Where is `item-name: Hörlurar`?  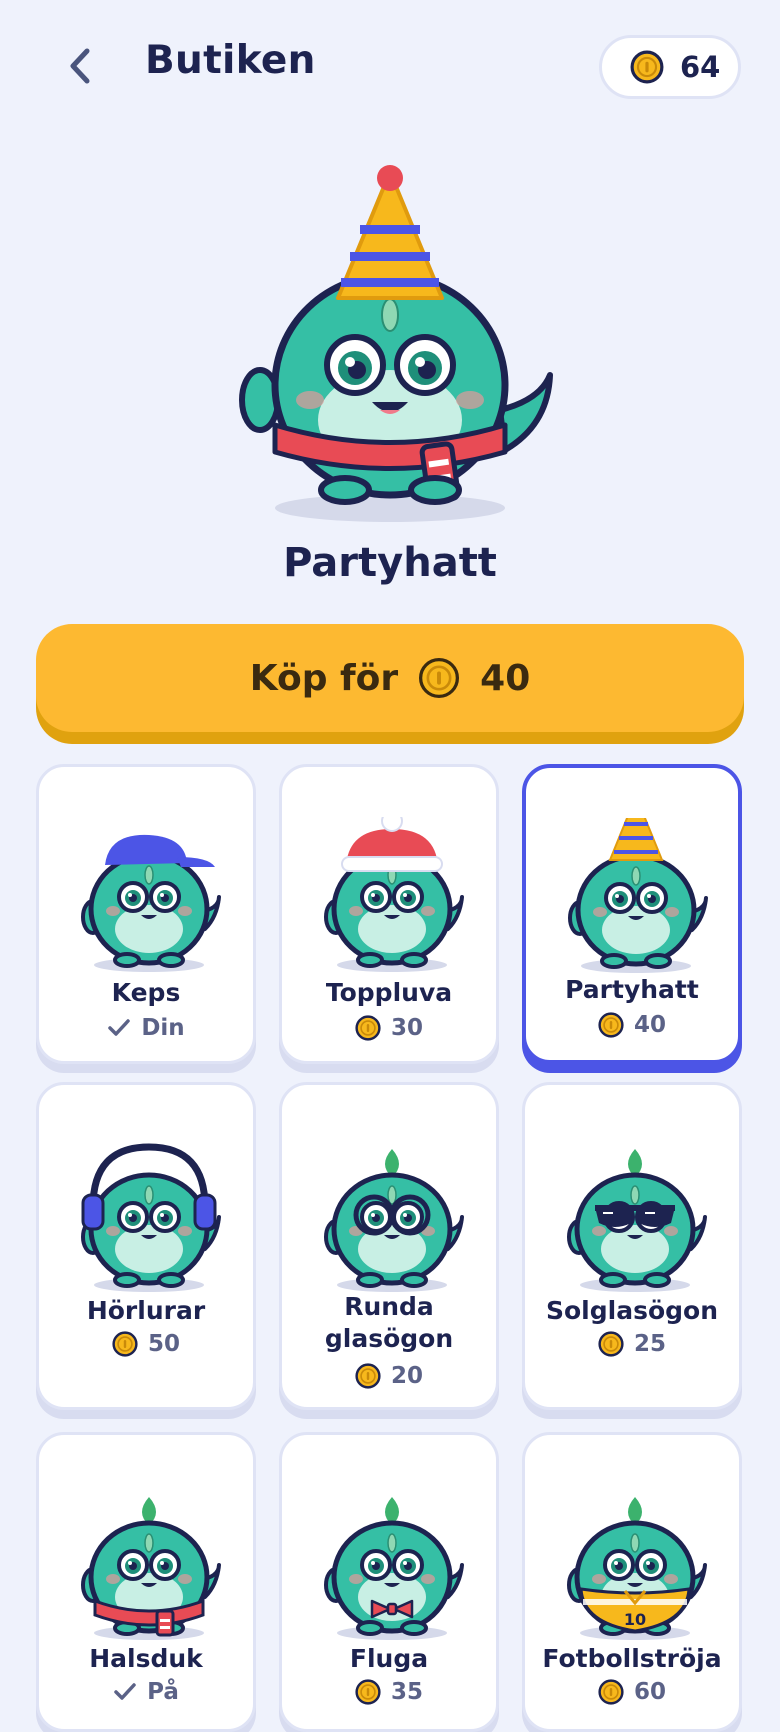
item-name: Hörlurar is located at coordinates (146, 1310).